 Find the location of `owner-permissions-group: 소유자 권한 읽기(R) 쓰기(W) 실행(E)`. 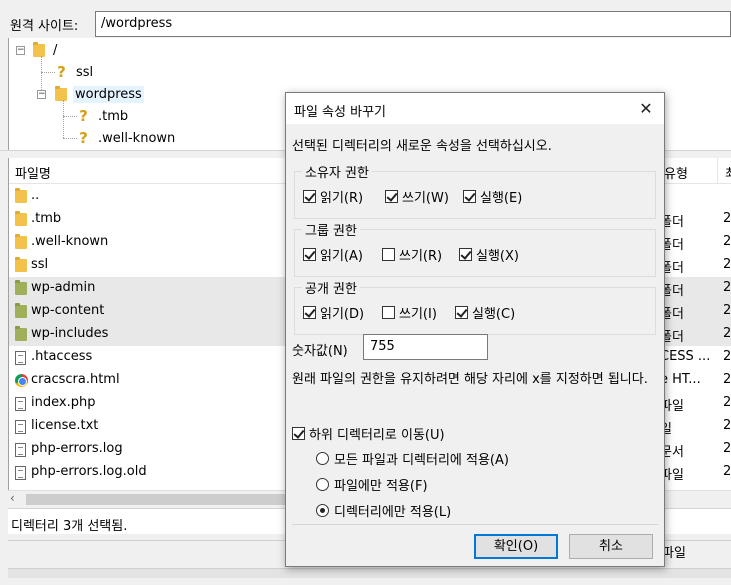

owner-permissions-group: 소유자 권한 읽기(R) 쓰기(W) 실행(E) is located at coordinates (475, 190).